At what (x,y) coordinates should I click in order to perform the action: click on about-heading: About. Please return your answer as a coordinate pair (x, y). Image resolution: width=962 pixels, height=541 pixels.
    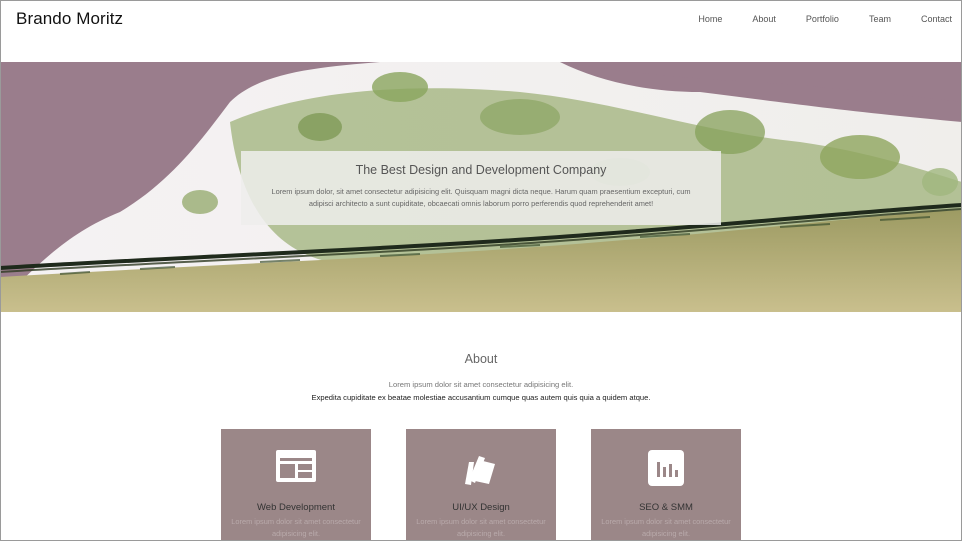
    Looking at the image, I should click on (481, 359).